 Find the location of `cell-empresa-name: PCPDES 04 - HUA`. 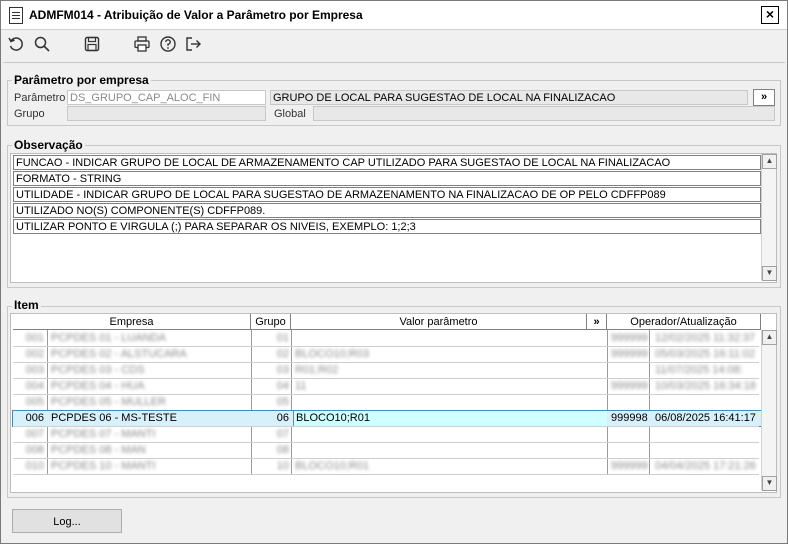

cell-empresa-name: PCPDES 04 - HUA is located at coordinates (98, 386).